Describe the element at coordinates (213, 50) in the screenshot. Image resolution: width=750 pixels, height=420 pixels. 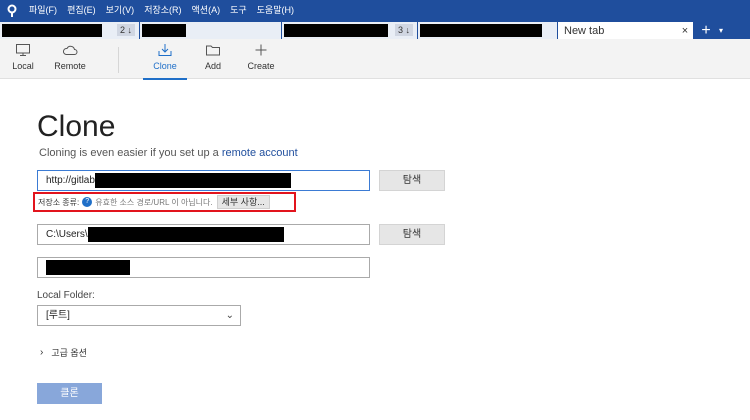
I see `folder-icon` at that location.